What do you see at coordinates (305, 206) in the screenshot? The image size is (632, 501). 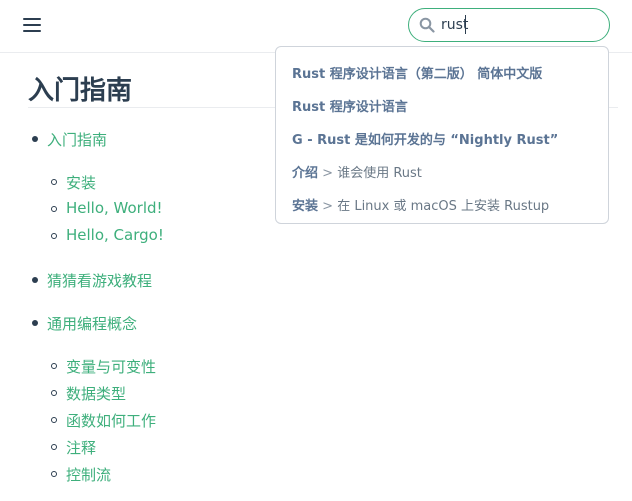 I see `suggestion-page: 安装` at bounding box center [305, 206].